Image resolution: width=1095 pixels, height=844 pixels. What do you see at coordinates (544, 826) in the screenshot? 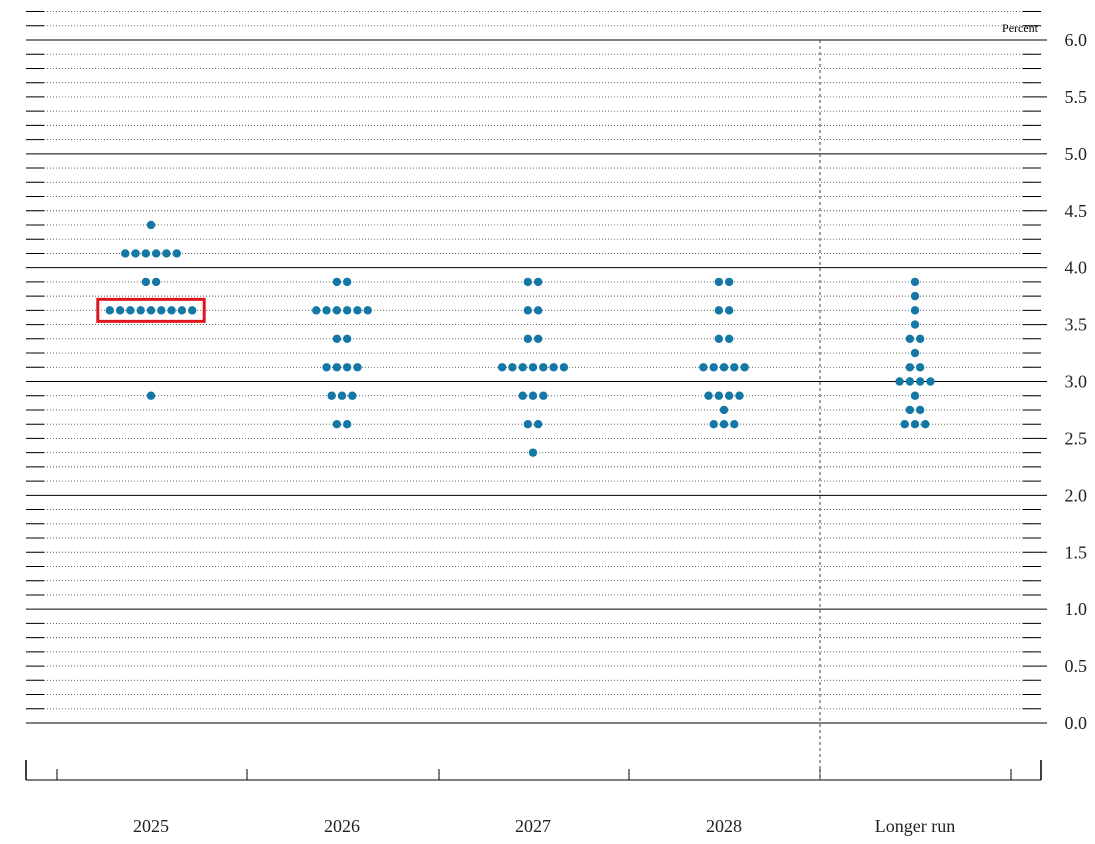
I see `category-labels: 2025 2026 2027 2028 Longer run` at bounding box center [544, 826].